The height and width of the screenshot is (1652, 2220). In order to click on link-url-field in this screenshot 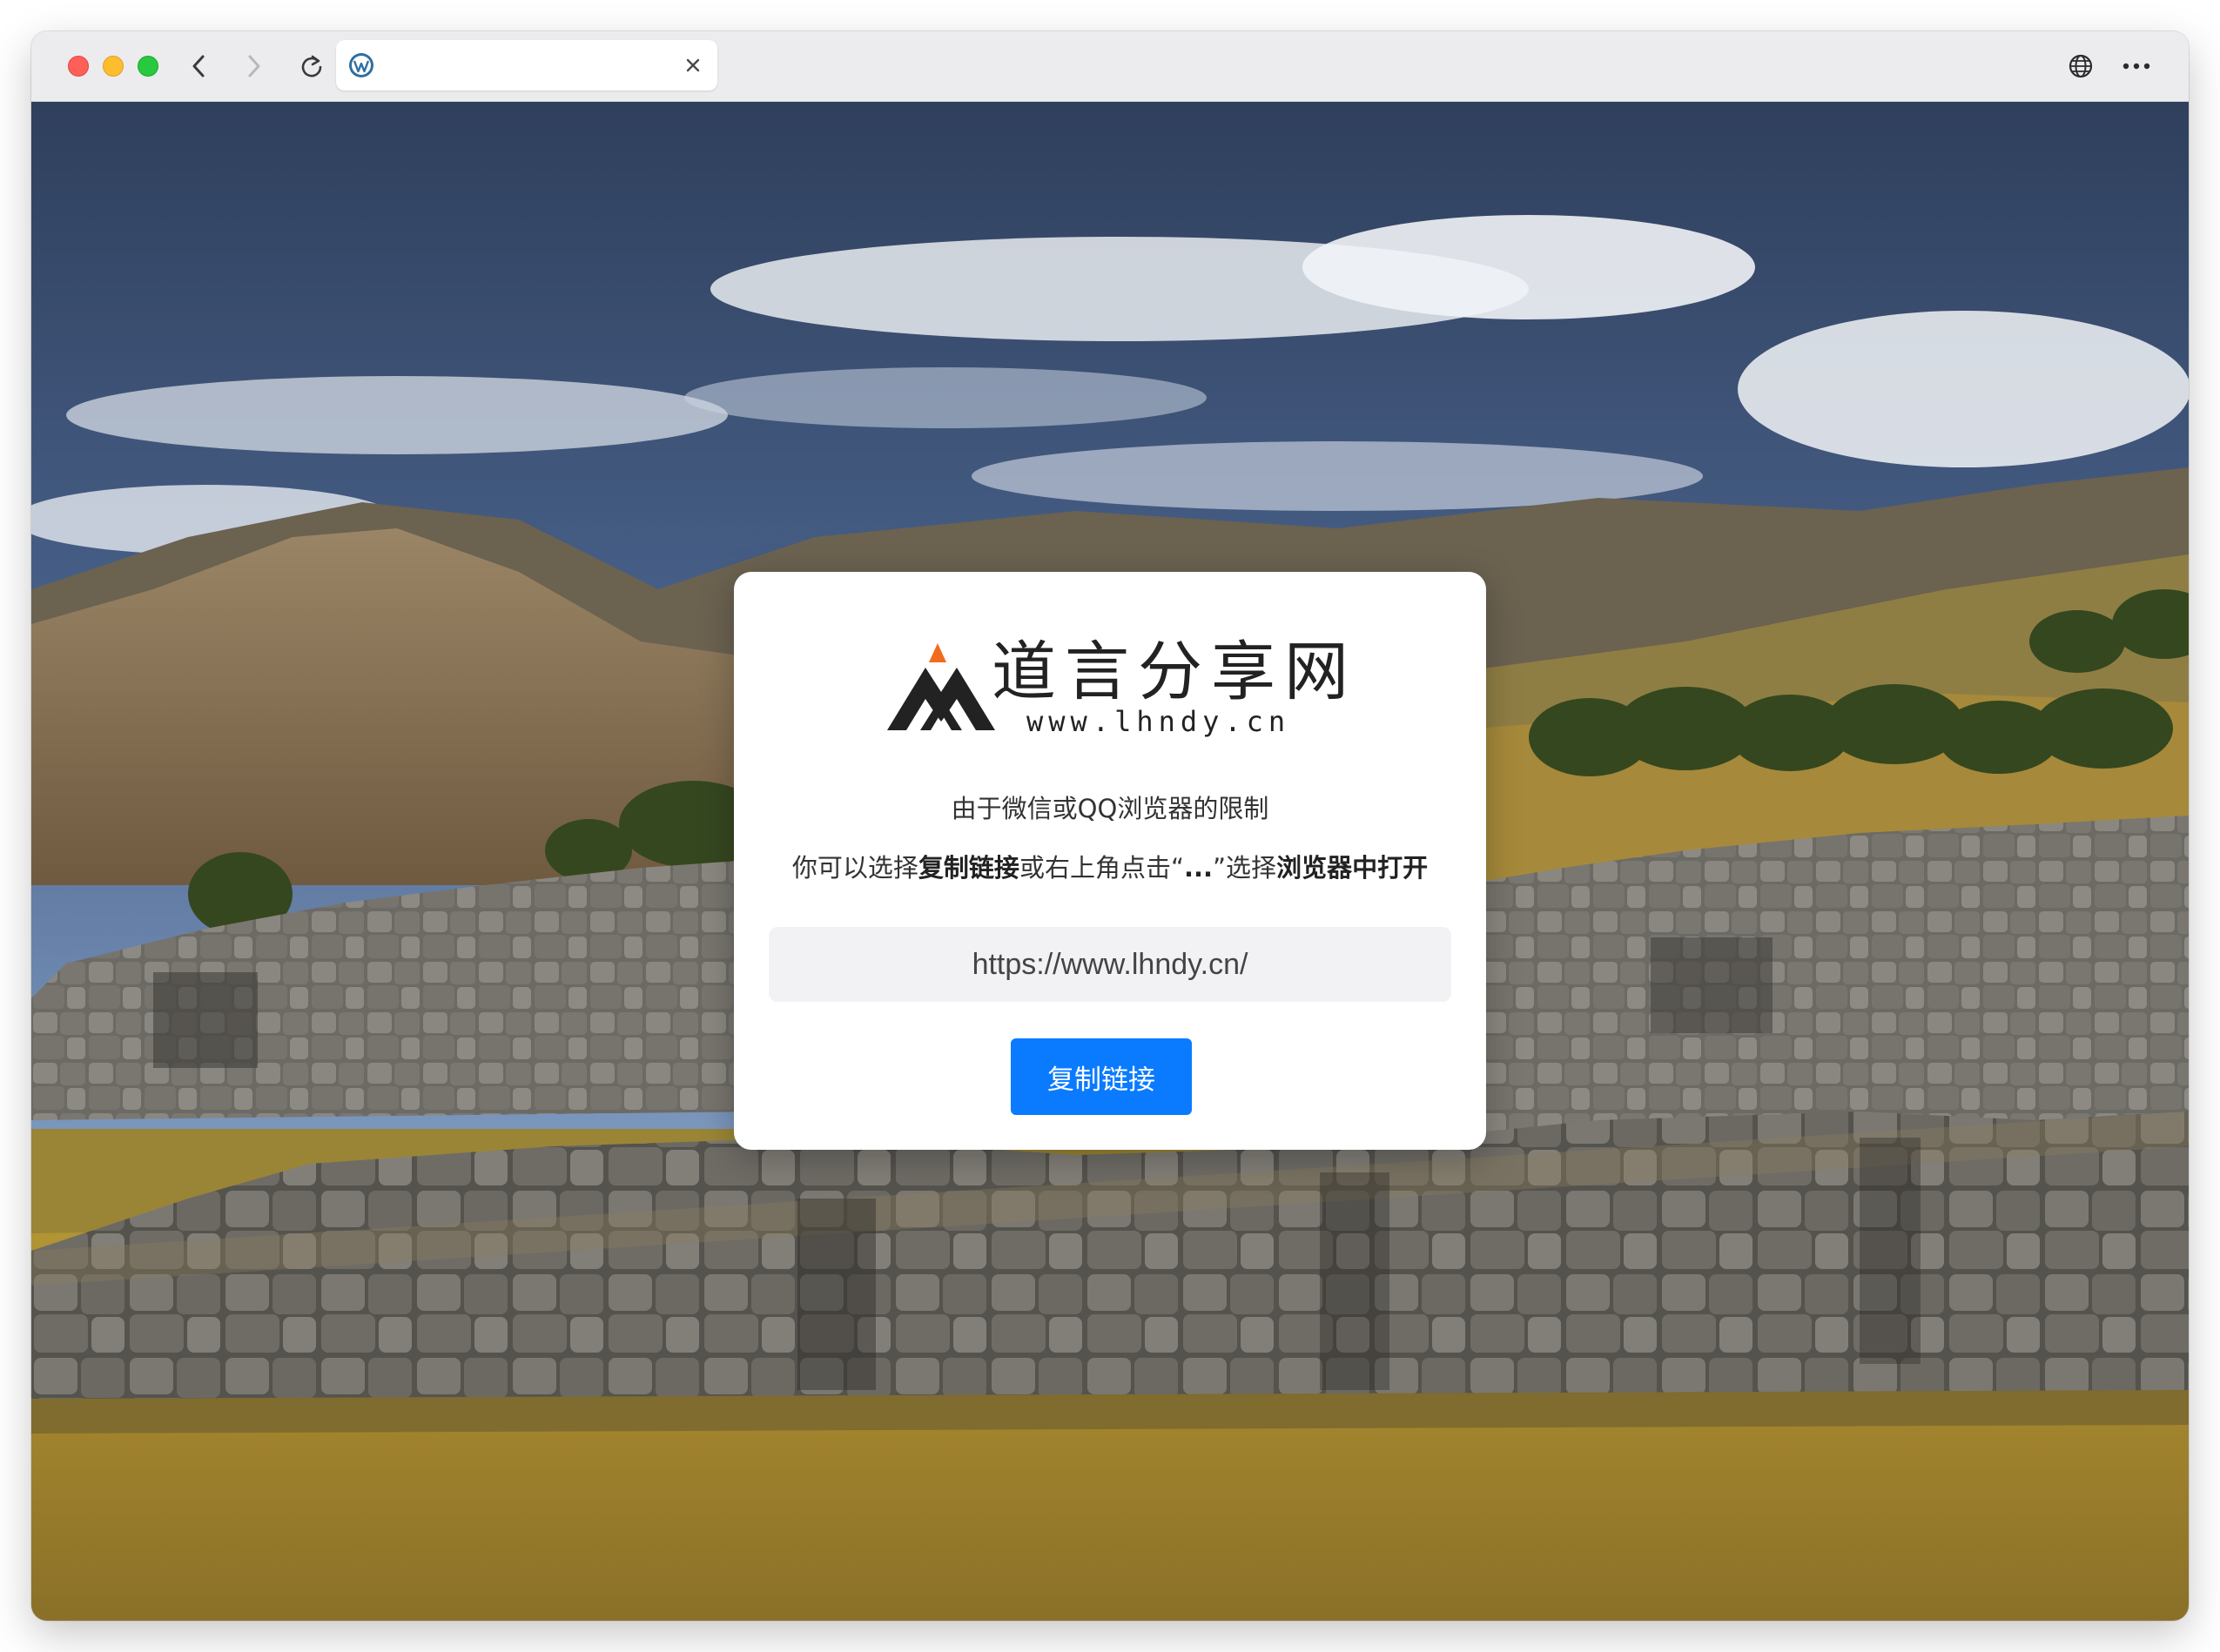, I will do `click(1110, 964)`.